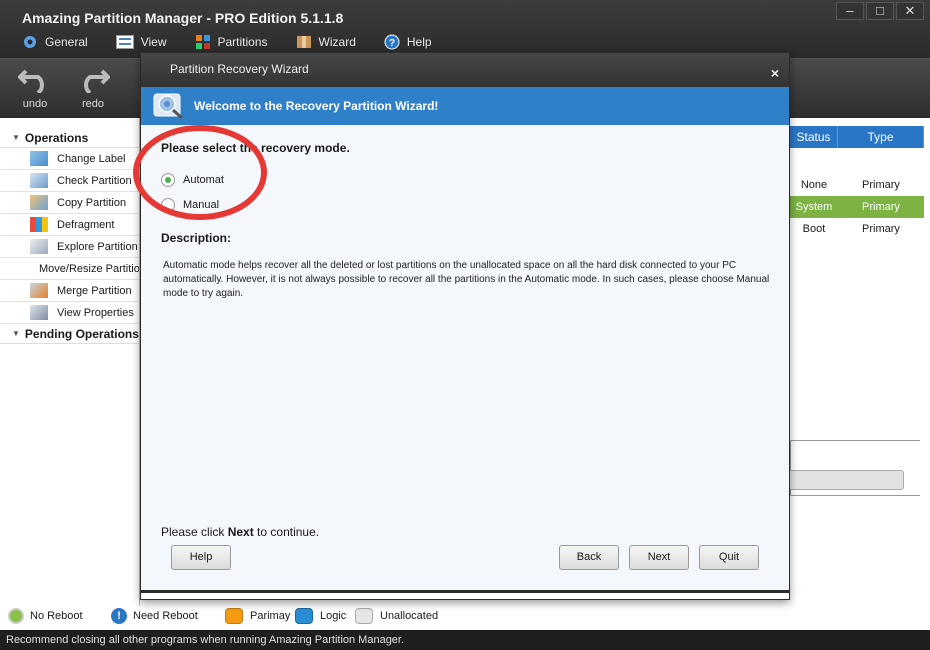 The image size is (930, 650). I want to click on op-view-properties: View Properties, so click(69, 313).